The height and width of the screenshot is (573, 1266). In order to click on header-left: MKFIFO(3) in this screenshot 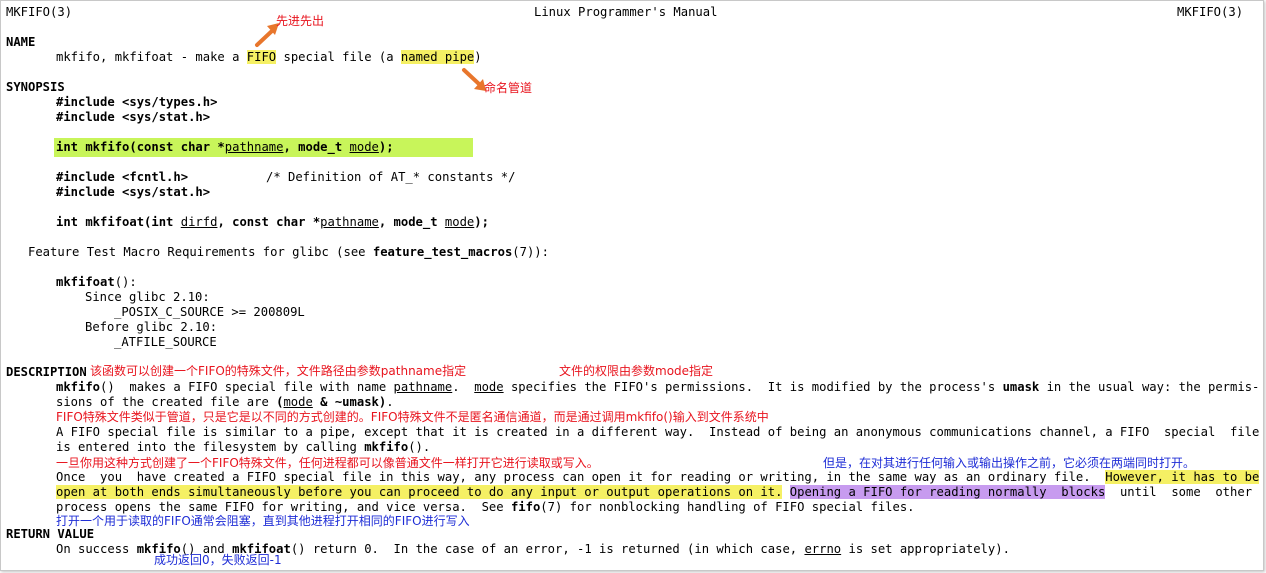, I will do `click(39, 12)`.